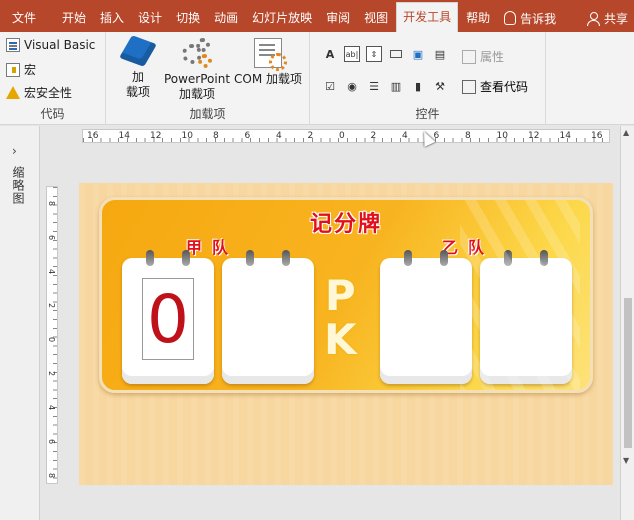 The width and height of the screenshot is (634, 520). I want to click on combobox-control-icon: ▥, so click(396, 86).